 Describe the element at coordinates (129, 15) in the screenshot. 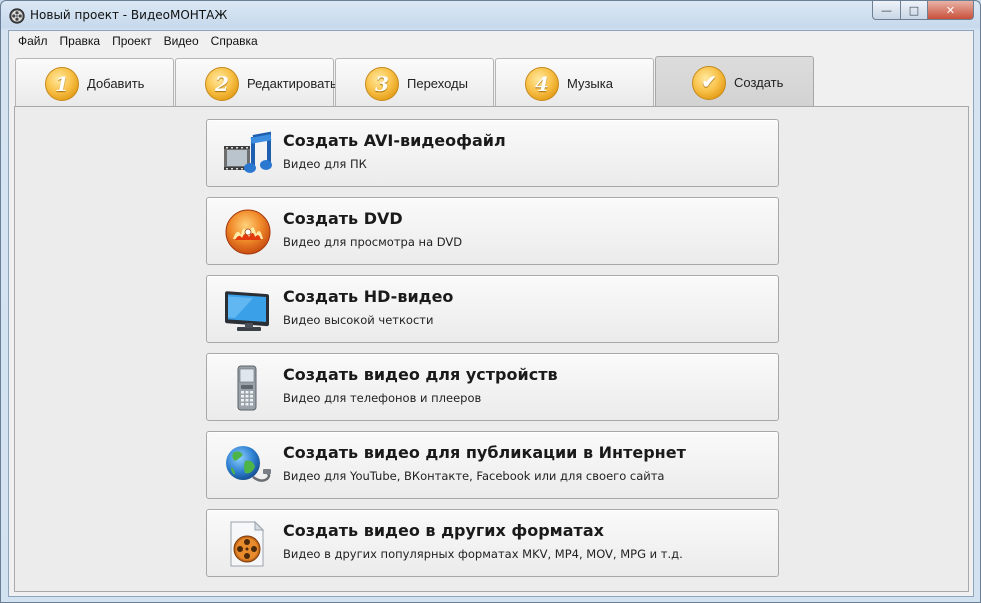

I see `window-title: Новый проект - ВидеоМОНТАЖ` at that location.